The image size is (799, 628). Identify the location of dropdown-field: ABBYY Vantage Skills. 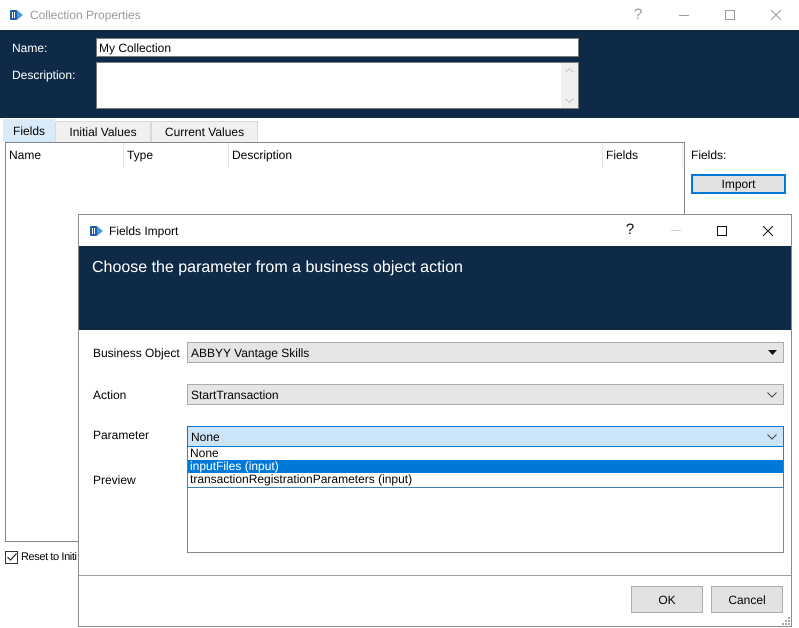
(485, 352).